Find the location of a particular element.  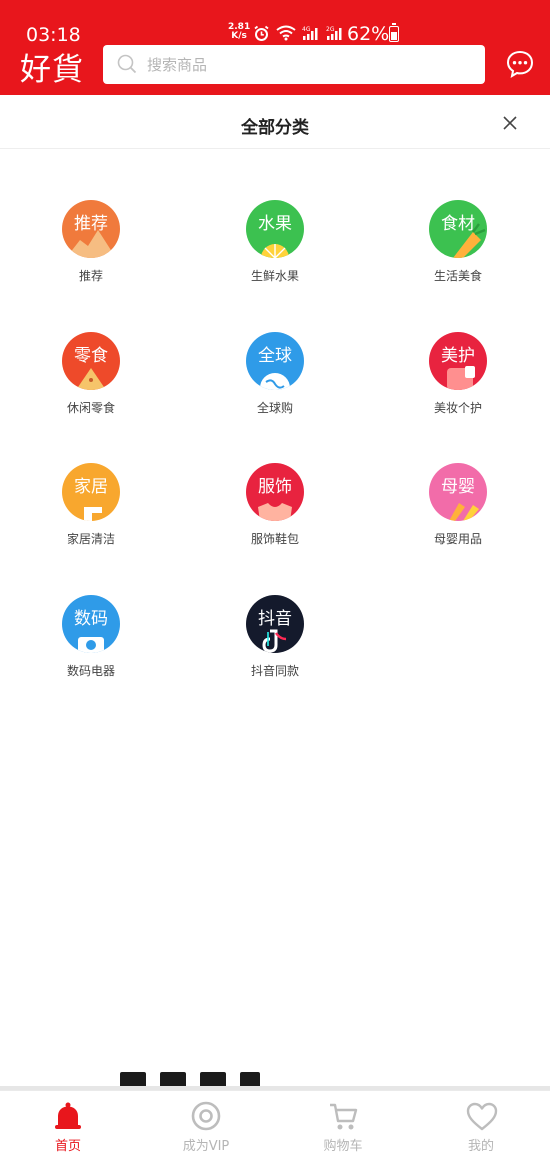

category-icon: 零食 is located at coordinates (91, 361).